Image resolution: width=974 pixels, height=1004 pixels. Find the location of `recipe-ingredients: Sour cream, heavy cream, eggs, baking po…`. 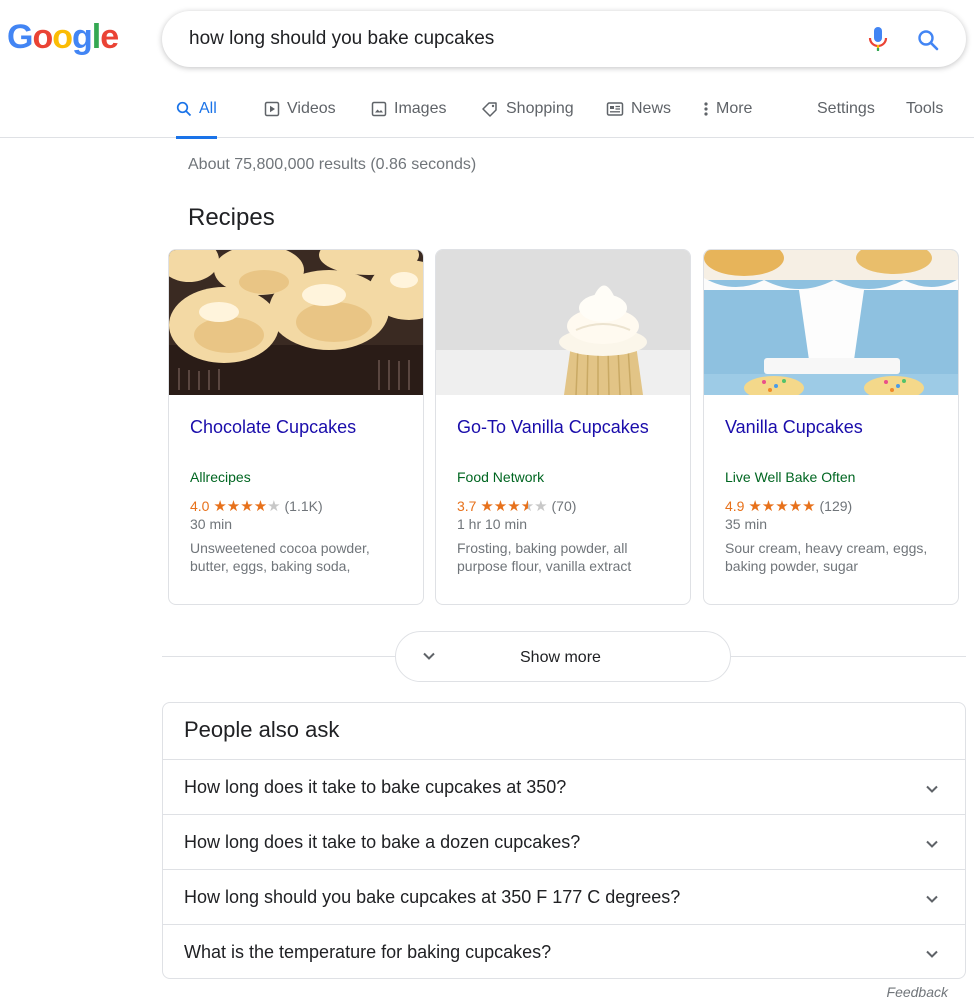

recipe-ingredients: Sour cream, heavy cream, eggs, baking po… is located at coordinates (826, 557).